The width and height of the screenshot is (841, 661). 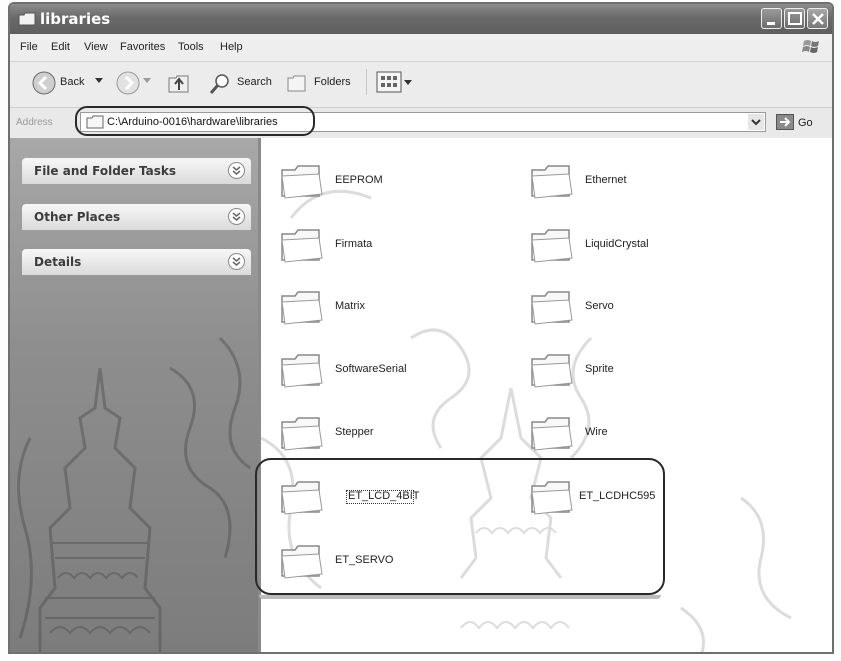 What do you see at coordinates (75, 19) in the screenshot?
I see `window-title: libraries` at bounding box center [75, 19].